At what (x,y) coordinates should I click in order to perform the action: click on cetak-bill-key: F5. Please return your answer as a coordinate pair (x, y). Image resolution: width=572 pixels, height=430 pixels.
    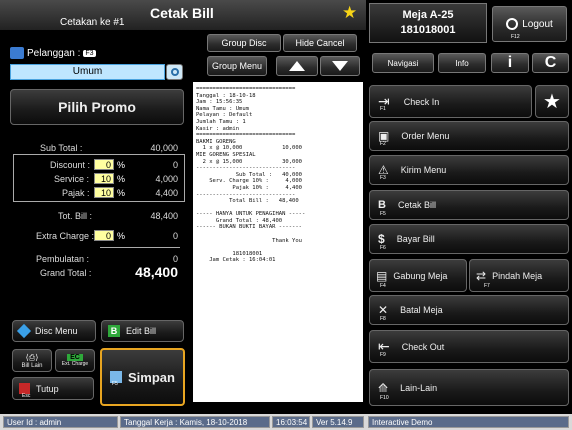
    Looking at the image, I should click on (383, 214).